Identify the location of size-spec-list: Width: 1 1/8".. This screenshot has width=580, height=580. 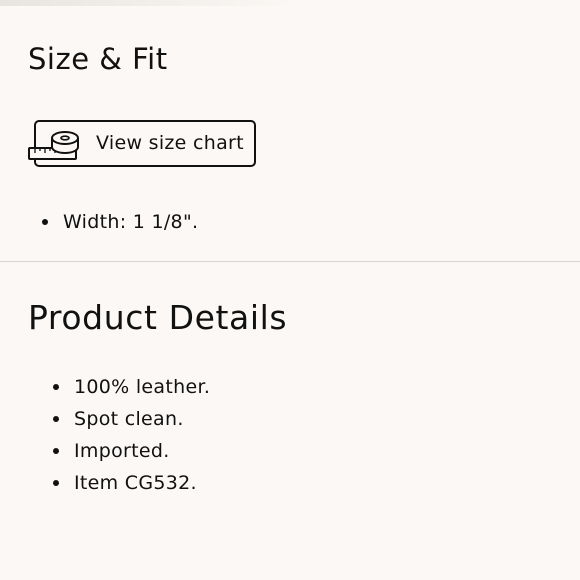
(113, 222).